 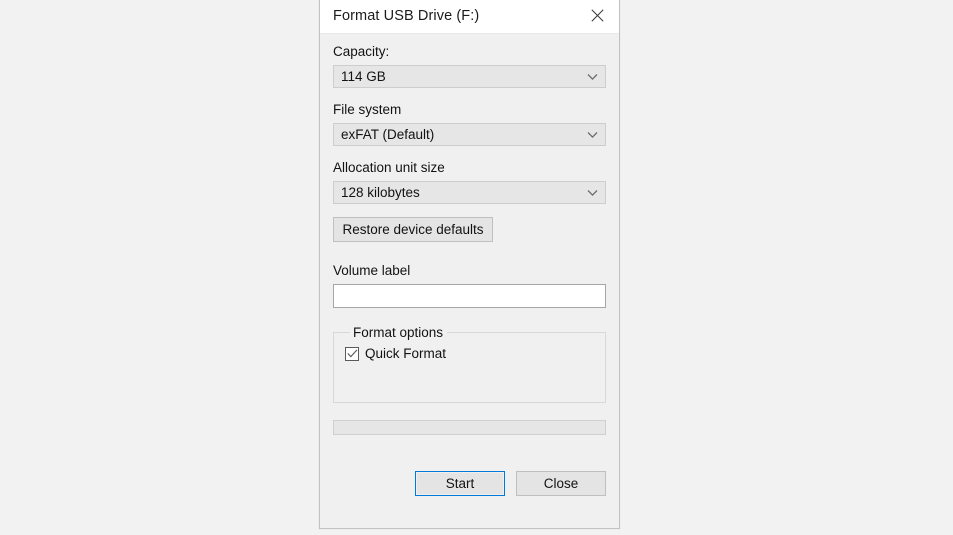 What do you see at coordinates (469, 134) in the screenshot?
I see `file-system-select: exFAT (Default)` at bounding box center [469, 134].